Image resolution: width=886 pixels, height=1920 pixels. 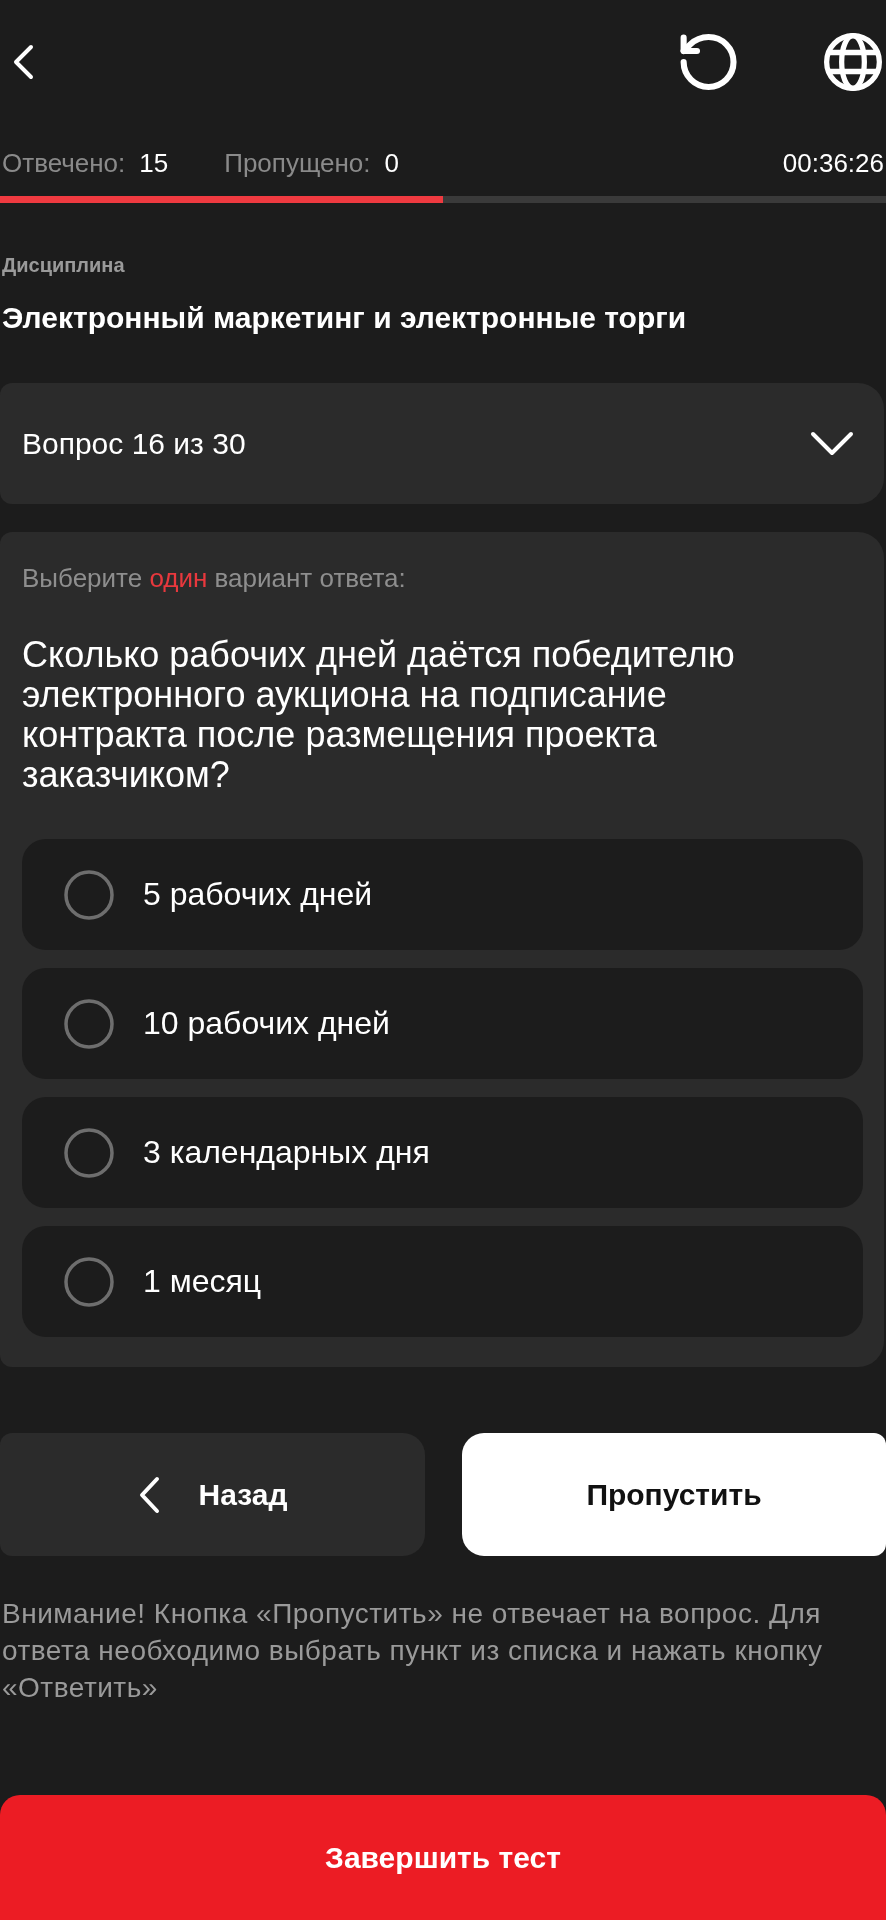 I want to click on question-dropdown: Вопрос 16 из 30, so click(x=442, y=443).